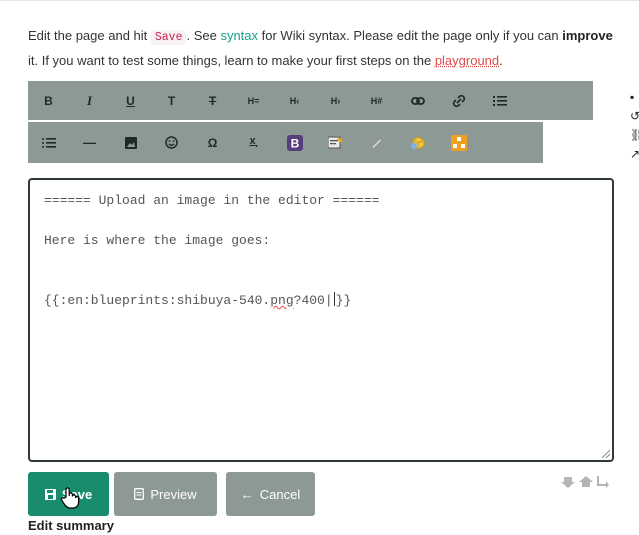 Image resolution: width=639 pixels, height=535 pixels. I want to click on pencil-icon, so click(377, 143).